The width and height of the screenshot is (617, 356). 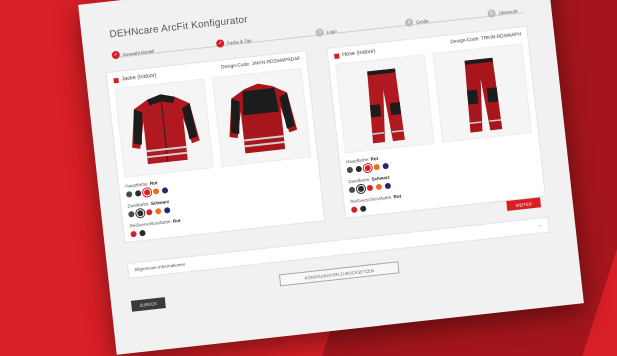 What do you see at coordinates (239, 41) in the screenshot?
I see `step-label: Farbe & Typ` at bounding box center [239, 41].